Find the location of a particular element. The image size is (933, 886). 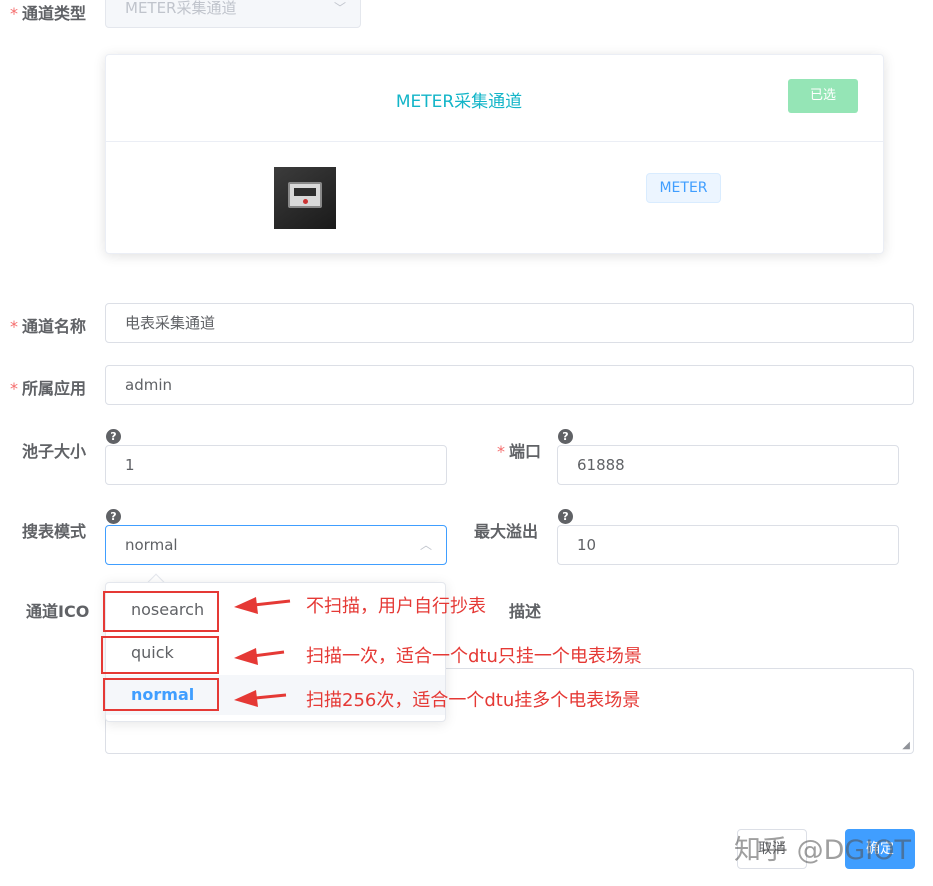

annotation-quick: 扫描一次，适合一个dtu只挂一个电表场景 is located at coordinates (474, 656).